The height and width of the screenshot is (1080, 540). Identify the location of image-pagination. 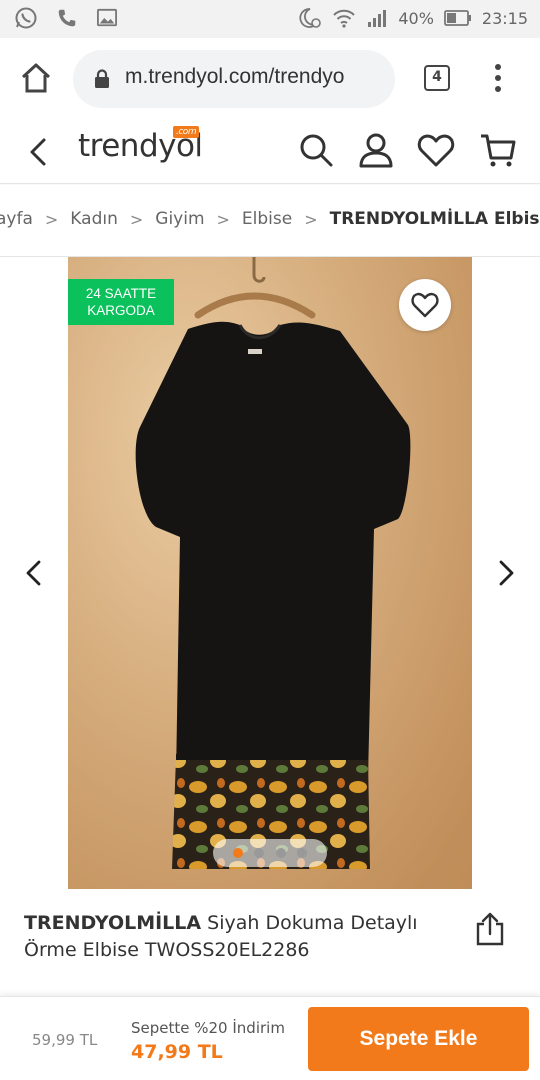
(270, 853).